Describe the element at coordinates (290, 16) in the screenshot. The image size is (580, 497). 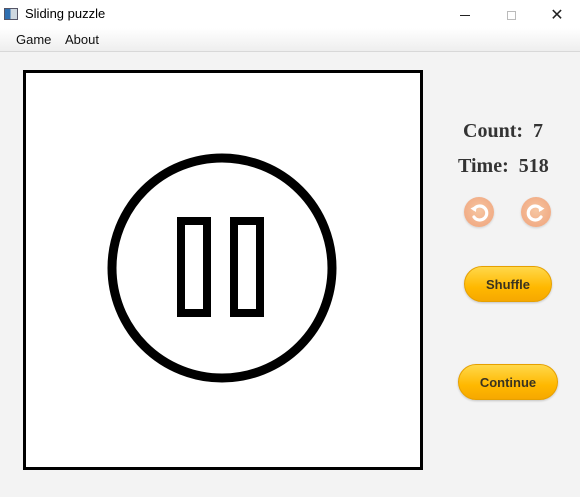
I see `title-bar: Sliding puzzle ✕` at that location.